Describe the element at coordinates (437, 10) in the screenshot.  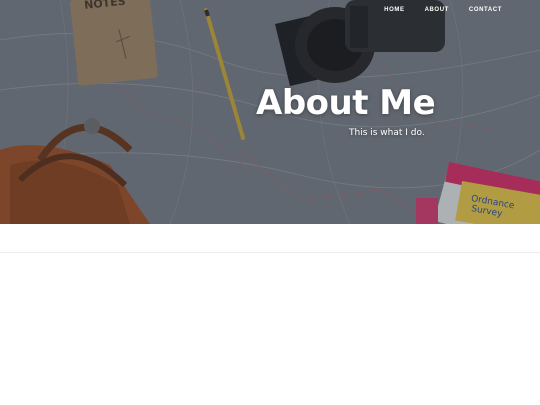
I see `nav-link-about: ABOUT` at that location.